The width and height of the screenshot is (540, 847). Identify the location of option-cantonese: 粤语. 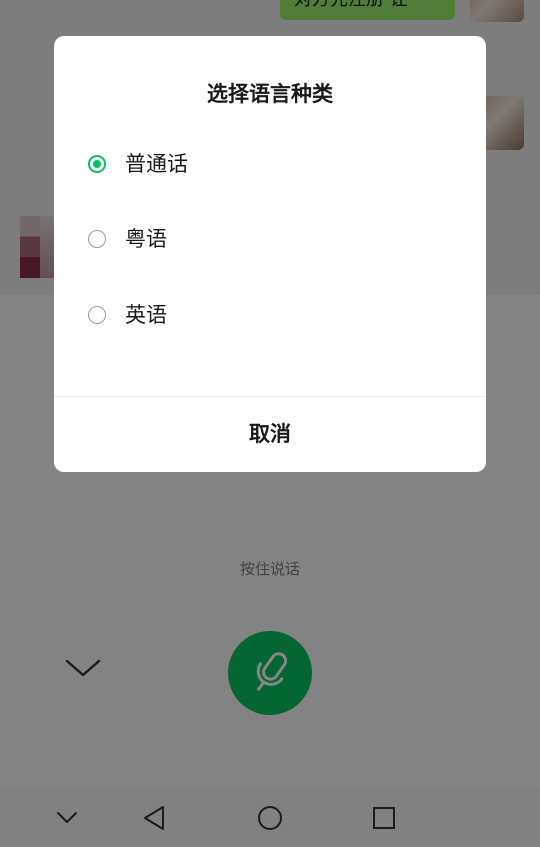
(268, 242).